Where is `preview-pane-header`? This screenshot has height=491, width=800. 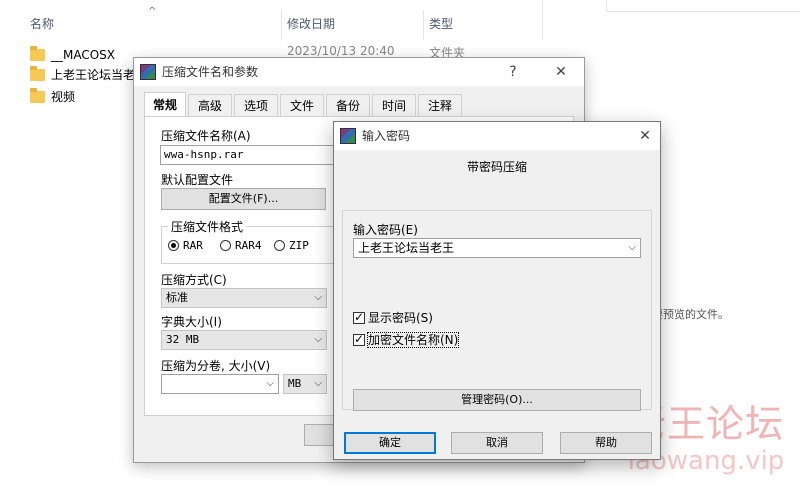
preview-pane-header is located at coordinates (703, 6).